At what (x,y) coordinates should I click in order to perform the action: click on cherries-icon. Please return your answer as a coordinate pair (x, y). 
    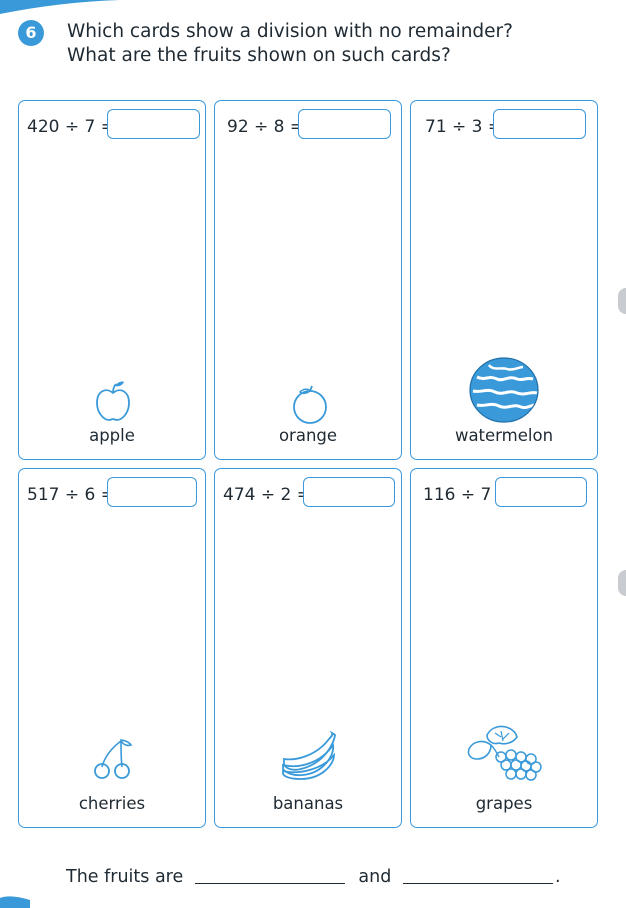
    Looking at the image, I should click on (113, 759).